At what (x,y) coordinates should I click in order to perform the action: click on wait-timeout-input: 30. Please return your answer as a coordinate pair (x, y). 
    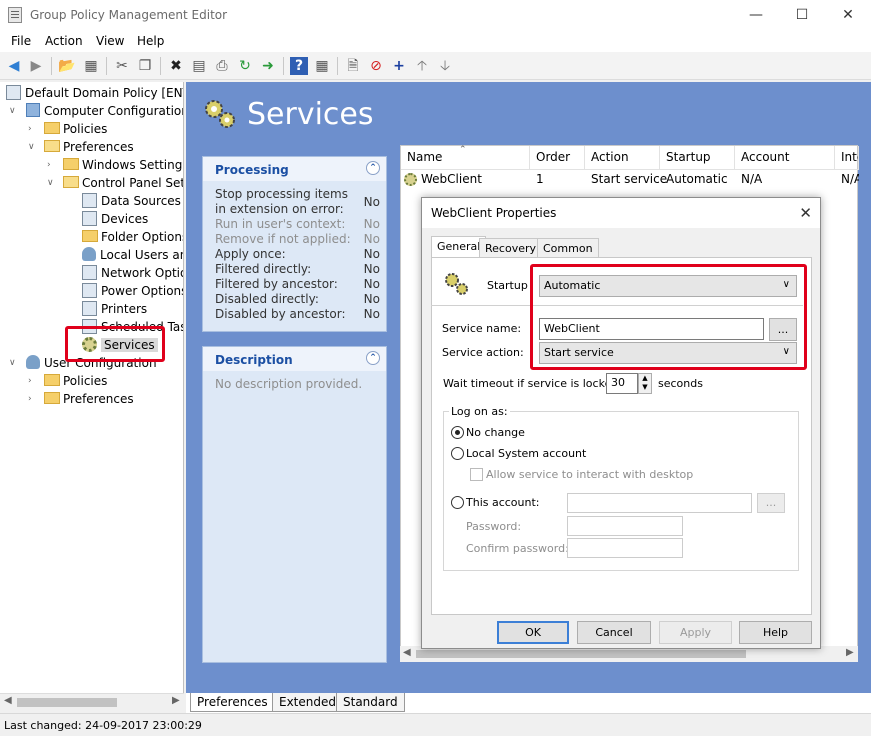
    Looking at the image, I should click on (622, 383).